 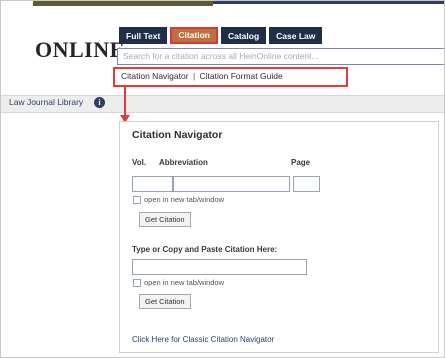 What do you see at coordinates (80, 50) in the screenshot?
I see `heinonline-logo: ONLINE` at bounding box center [80, 50].